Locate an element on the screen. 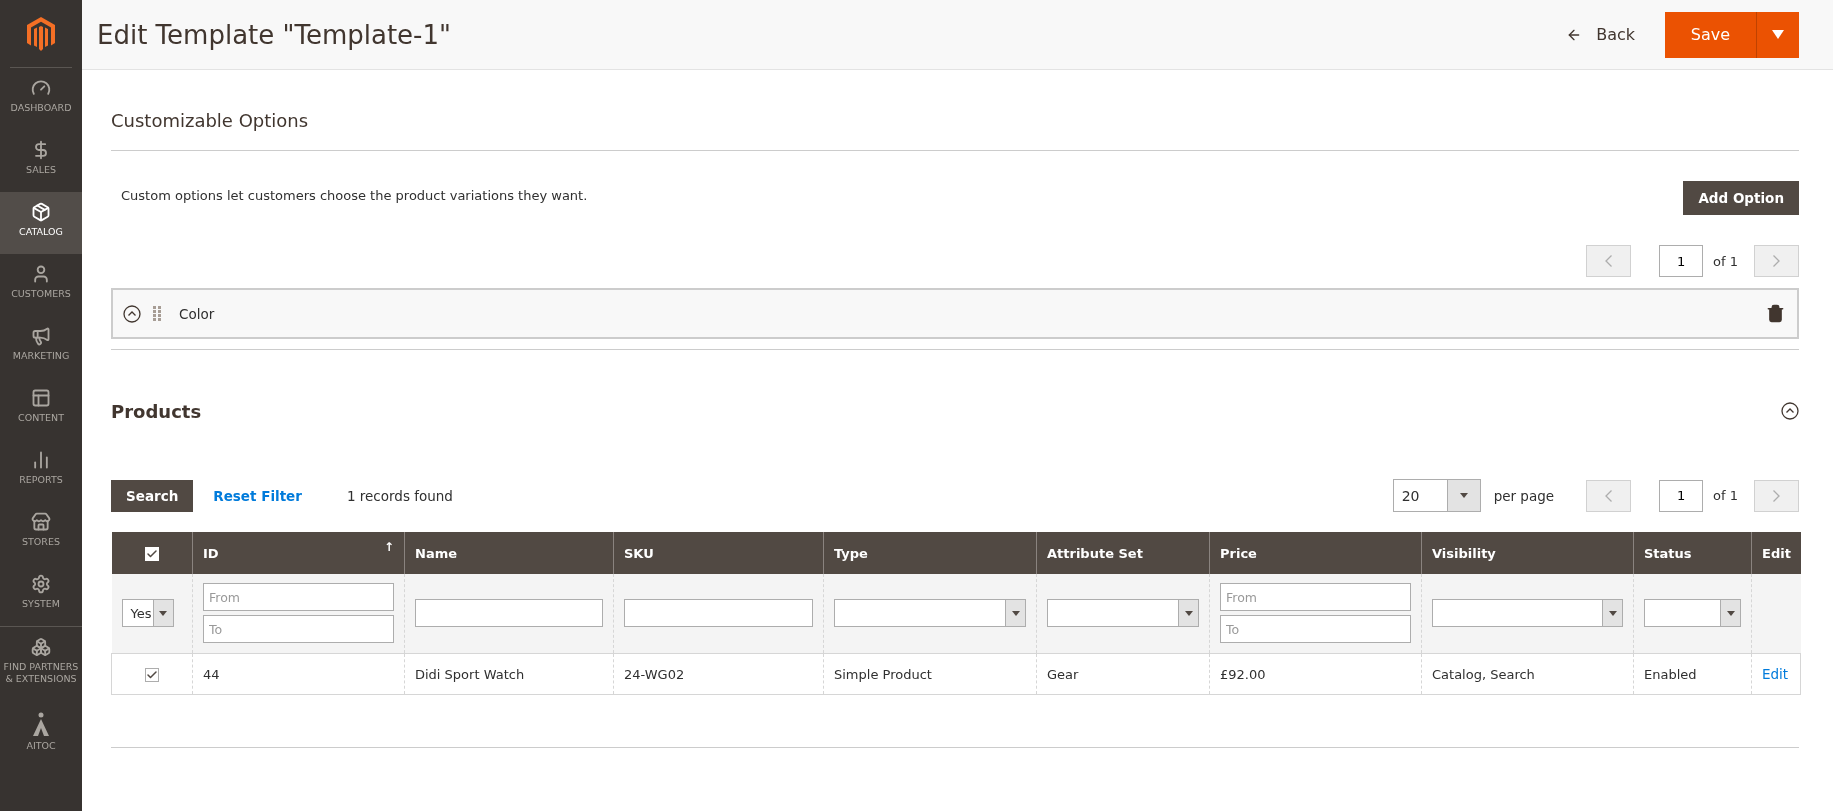 This screenshot has height=811, width=1833. page-title: Edit Template "Template-1" is located at coordinates (274, 34).